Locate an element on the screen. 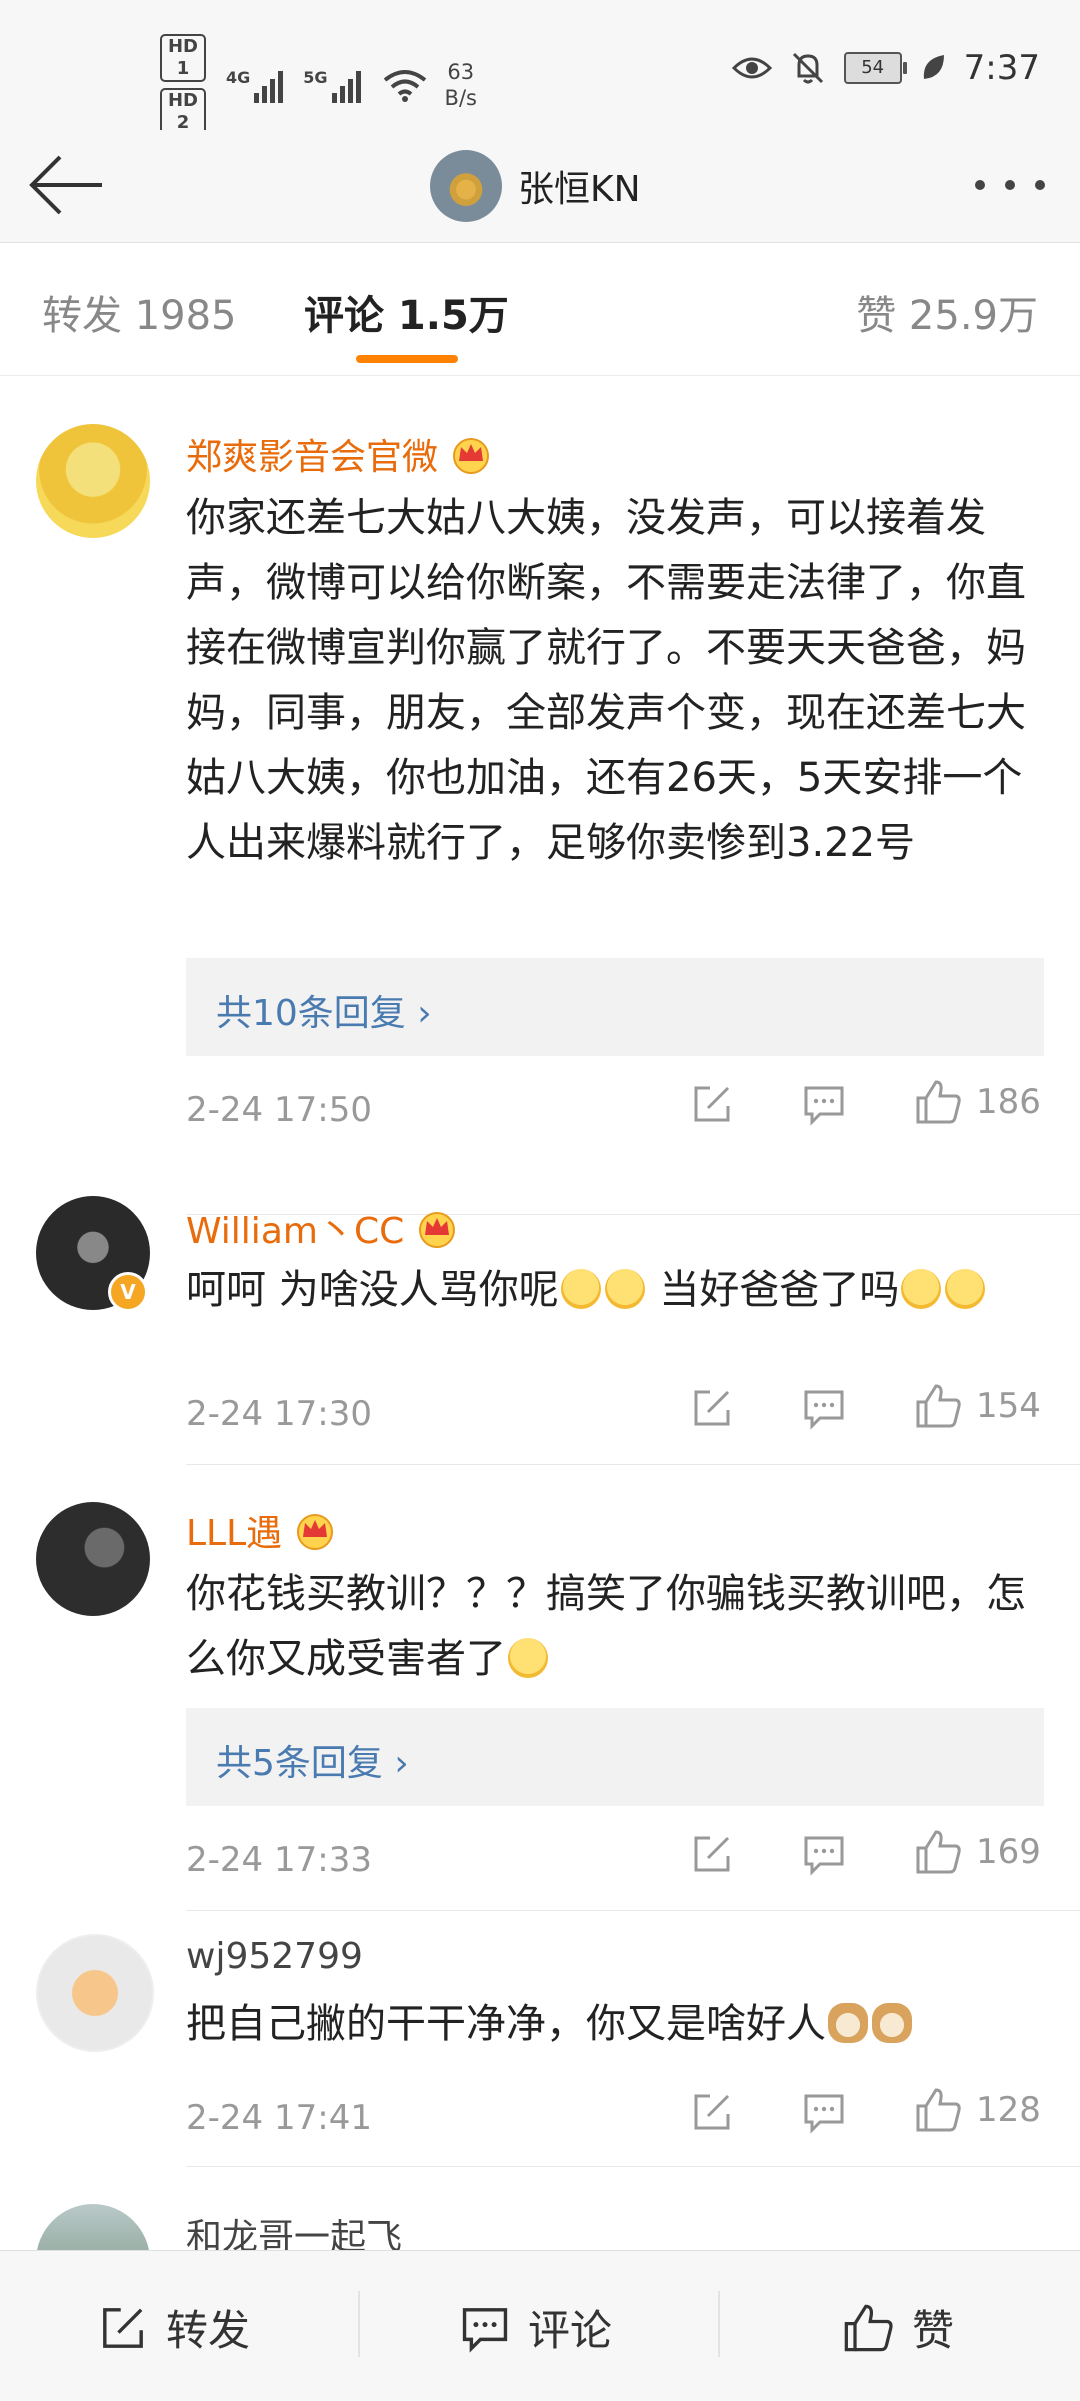 This screenshot has width=1080, height=2401. clock: 7:37 is located at coordinates (1001, 68).